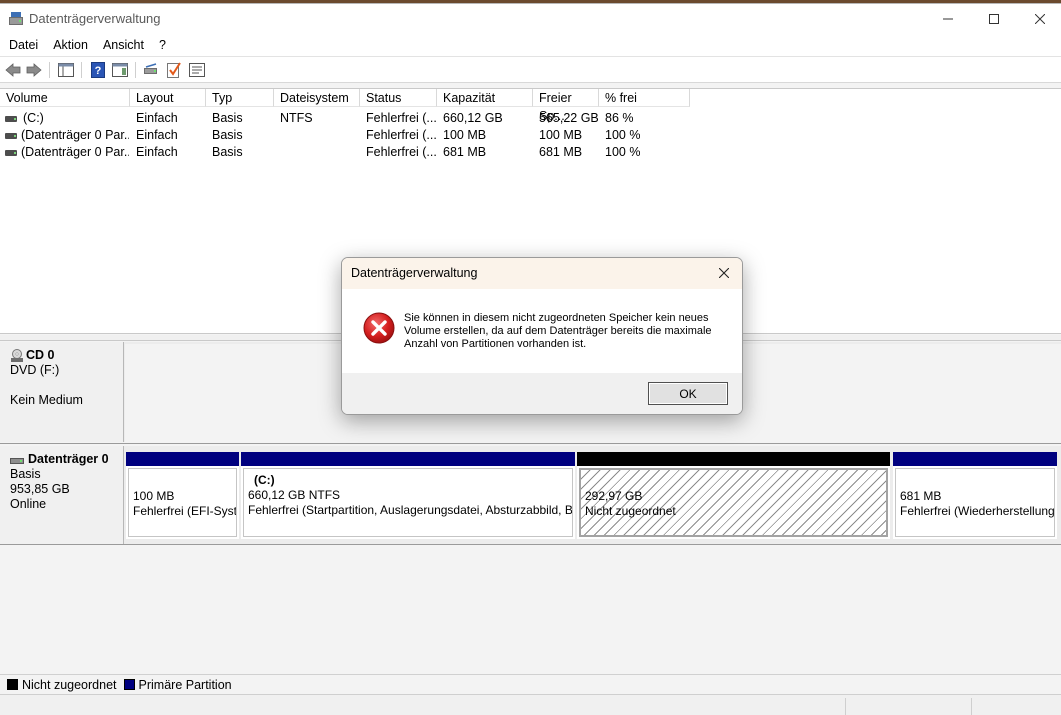  I want to click on disk-state: Online, so click(28, 504).